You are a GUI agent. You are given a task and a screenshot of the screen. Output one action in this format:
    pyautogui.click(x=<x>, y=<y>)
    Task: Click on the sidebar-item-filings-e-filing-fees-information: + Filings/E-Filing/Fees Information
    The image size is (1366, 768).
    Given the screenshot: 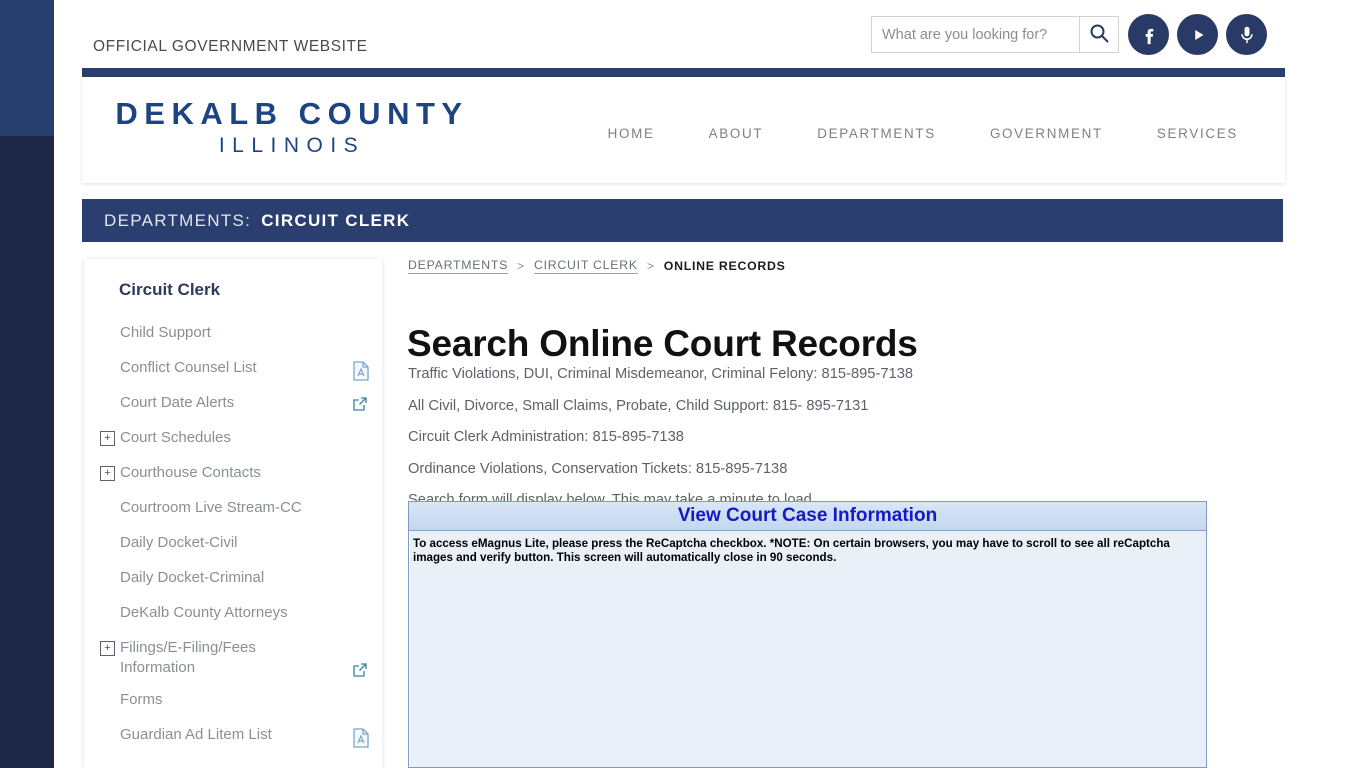 What is the action you would take?
    pyautogui.click(x=233, y=658)
    